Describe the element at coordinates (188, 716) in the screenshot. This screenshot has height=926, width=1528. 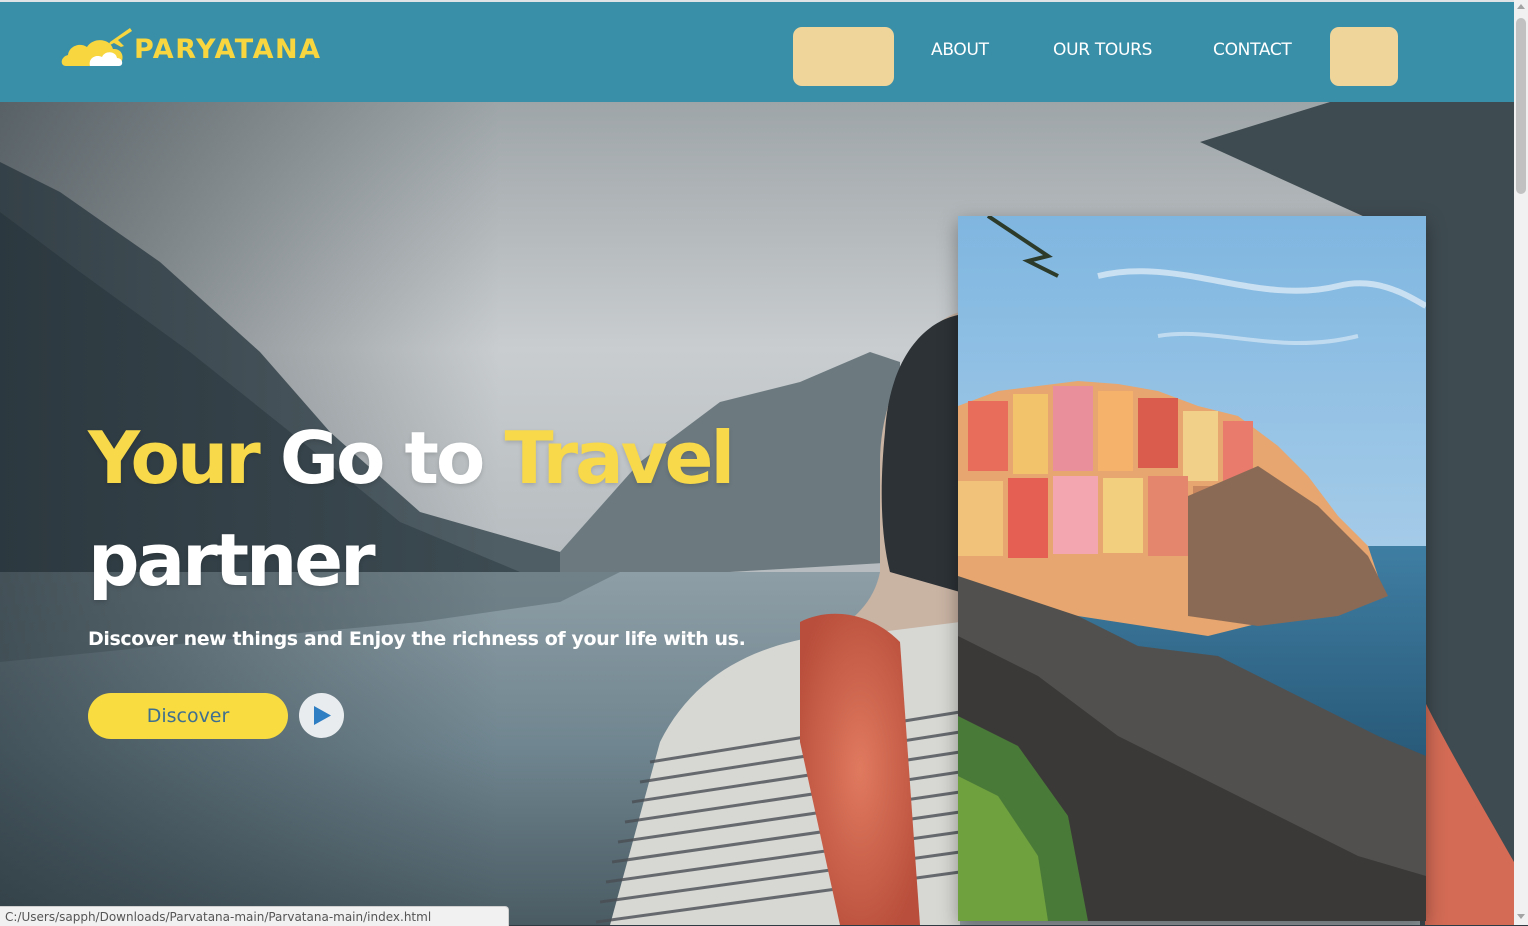
I see `discover-button: Discover` at that location.